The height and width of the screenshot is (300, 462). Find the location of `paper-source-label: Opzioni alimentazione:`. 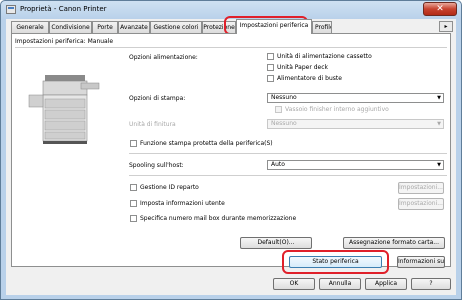

paper-source-label: Opzioni alimentazione: is located at coordinates (163, 57).